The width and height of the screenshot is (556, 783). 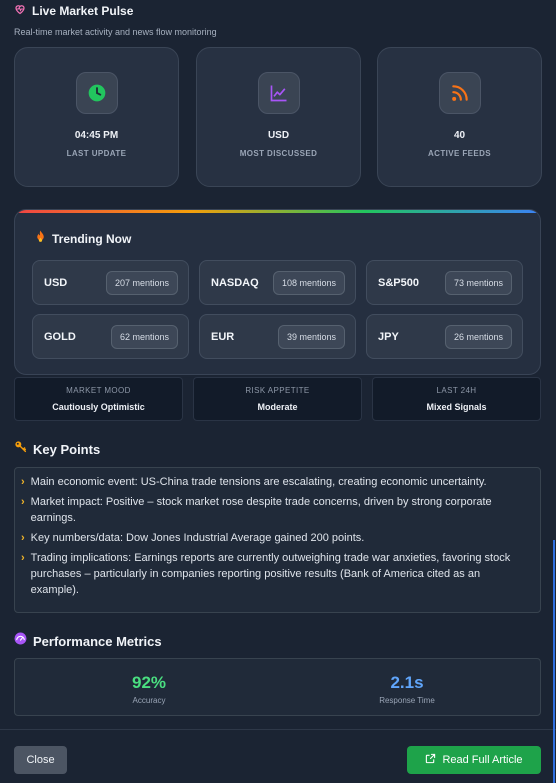 I want to click on trend-tile-gold: GOLD 62 mentions, so click(x=110, y=336).